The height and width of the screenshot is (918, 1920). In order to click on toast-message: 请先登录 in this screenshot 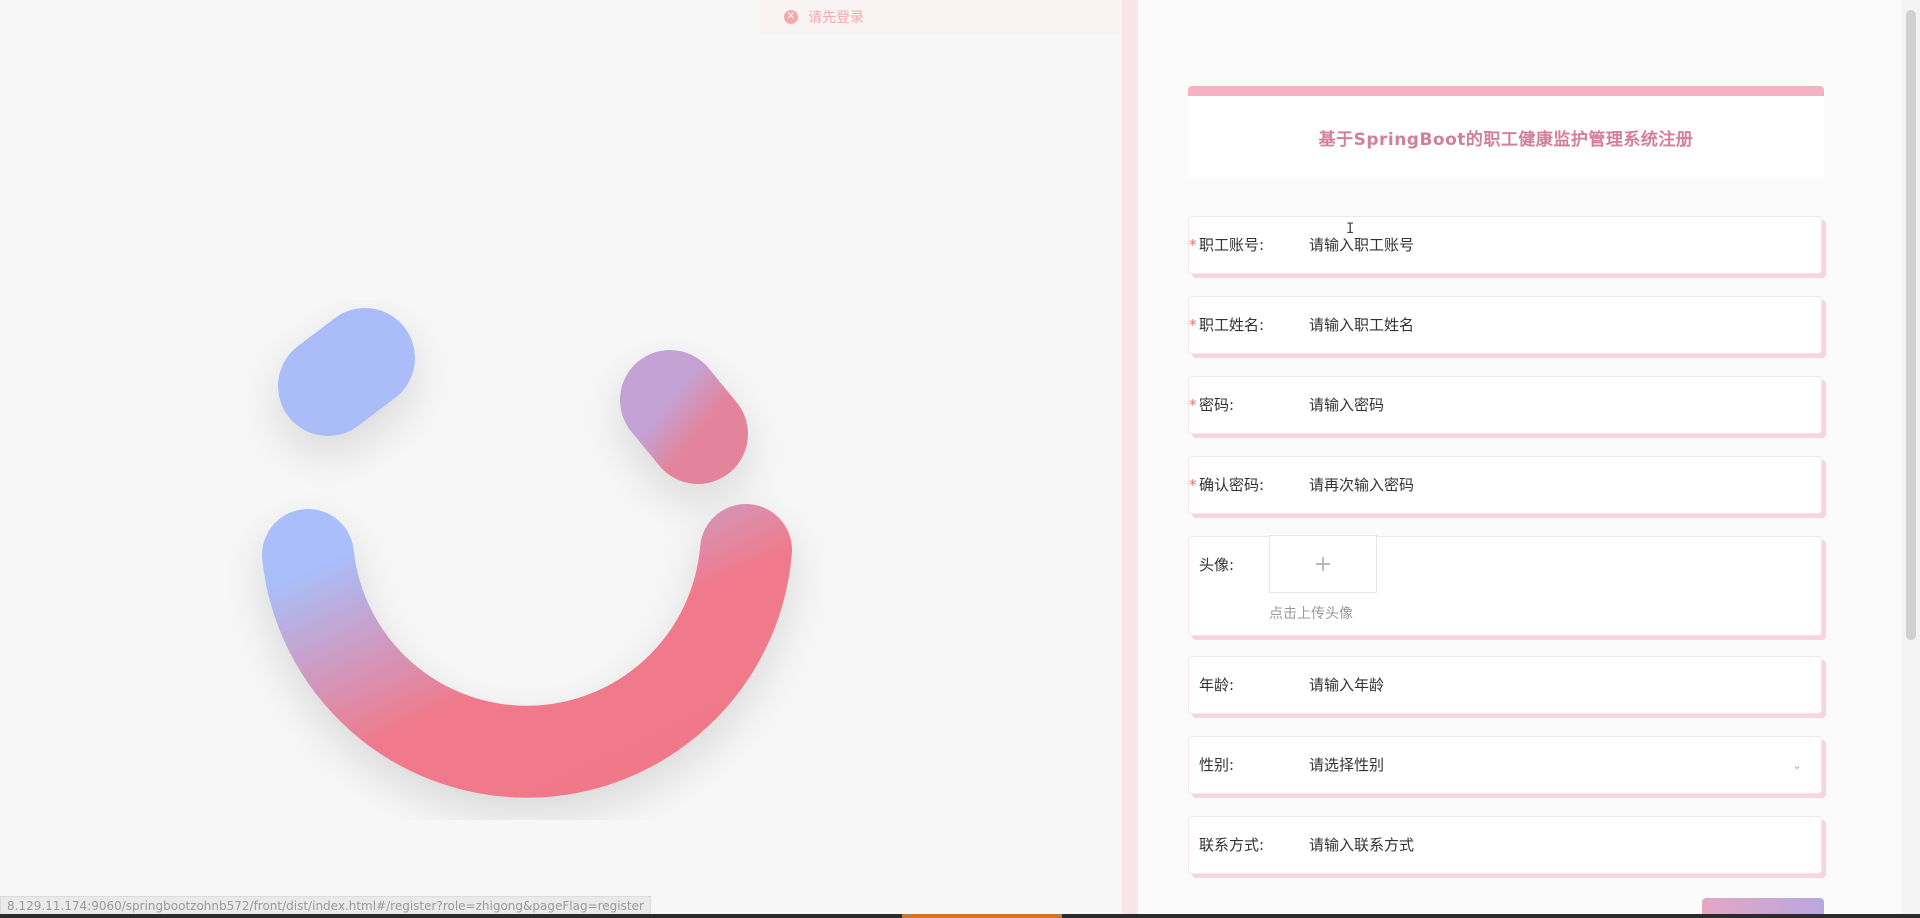, I will do `click(836, 18)`.